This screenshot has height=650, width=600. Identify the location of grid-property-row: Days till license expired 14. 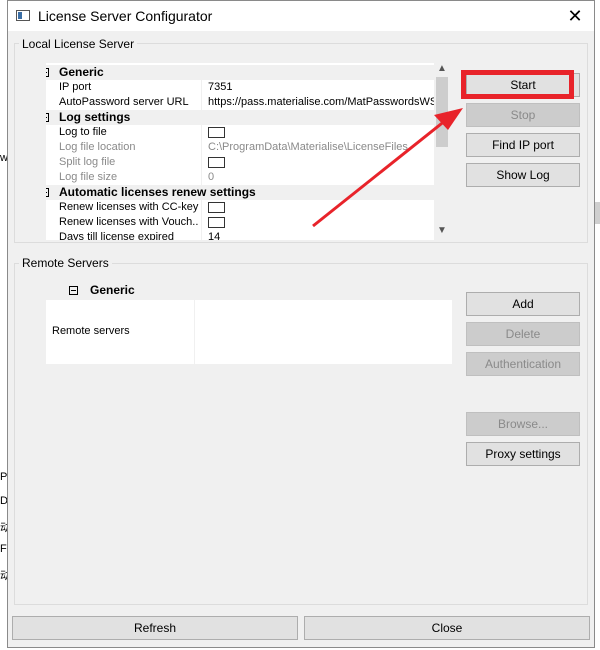
(240, 235).